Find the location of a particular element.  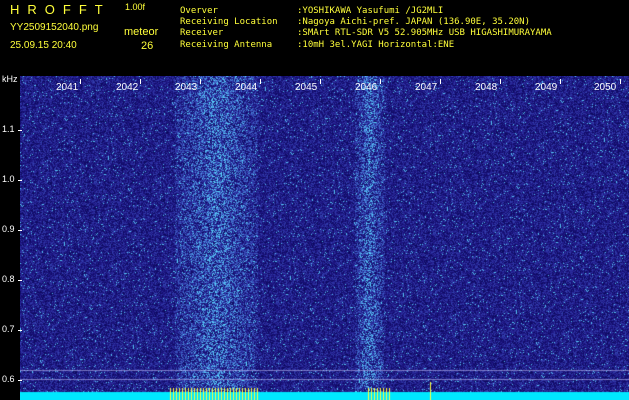

meteor-count: 26 is located at coordinates (147, 46).